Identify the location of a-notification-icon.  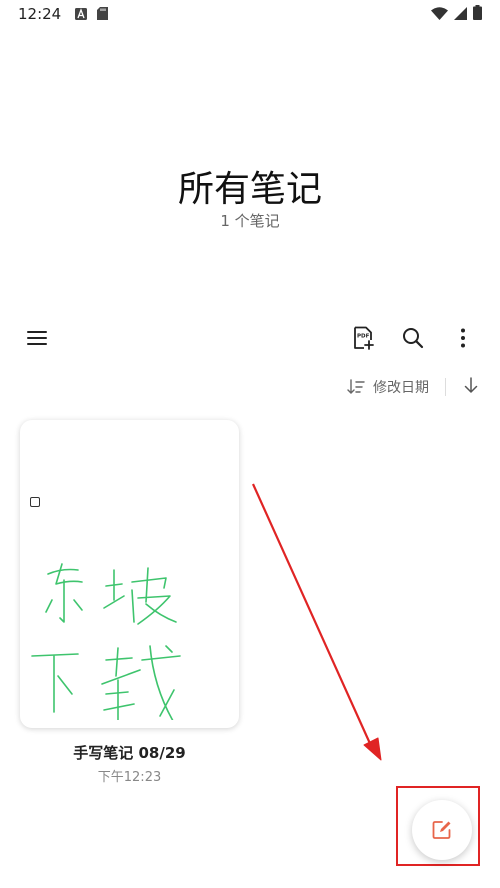
(81, 14).